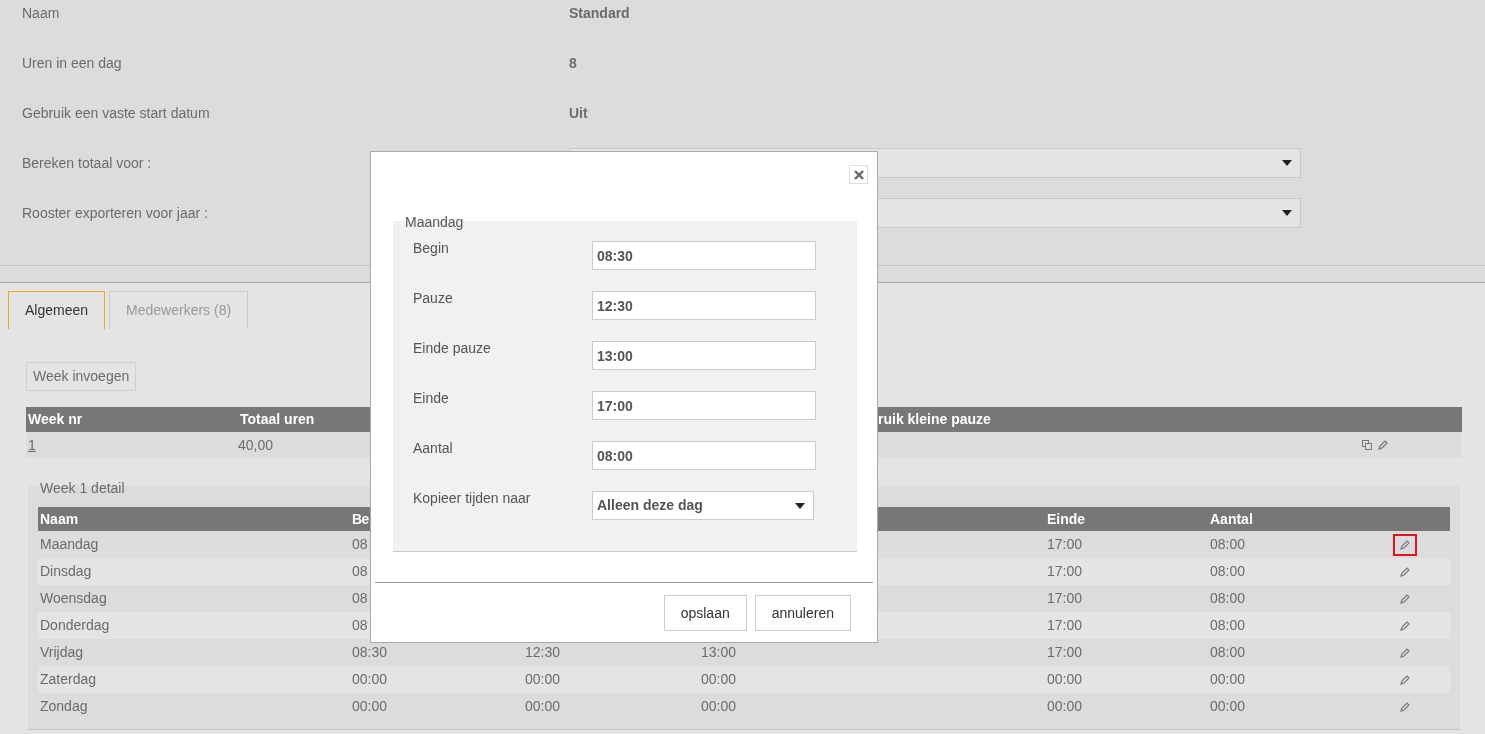  What do you see at coordinates (55, 419) in the screenshot?
I see `column-header: Week nr` at bounding box center [55, 419].